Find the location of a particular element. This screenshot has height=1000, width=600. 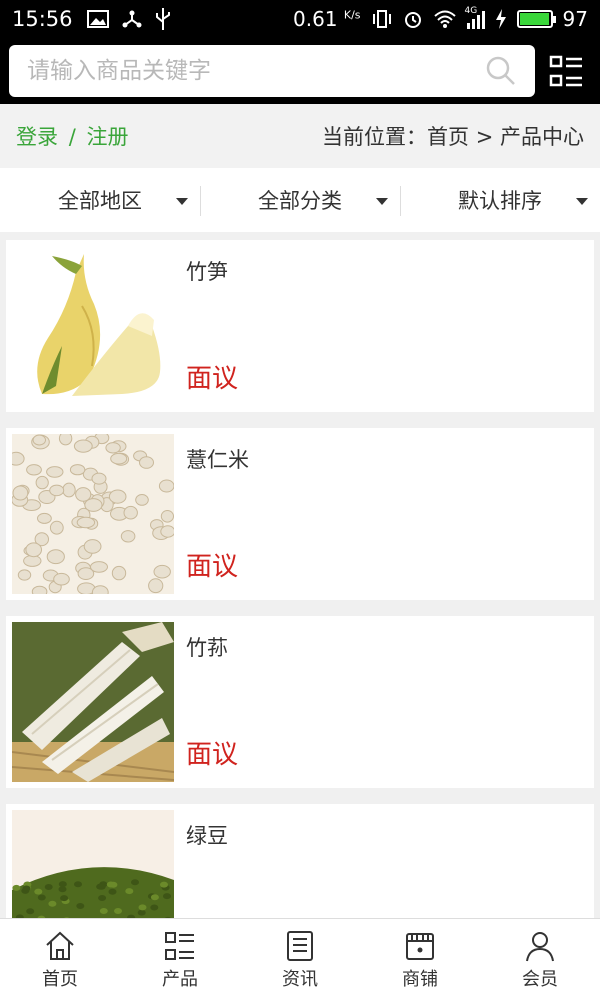

filter-label: 全部分类 is located at coordinates (300, 201).